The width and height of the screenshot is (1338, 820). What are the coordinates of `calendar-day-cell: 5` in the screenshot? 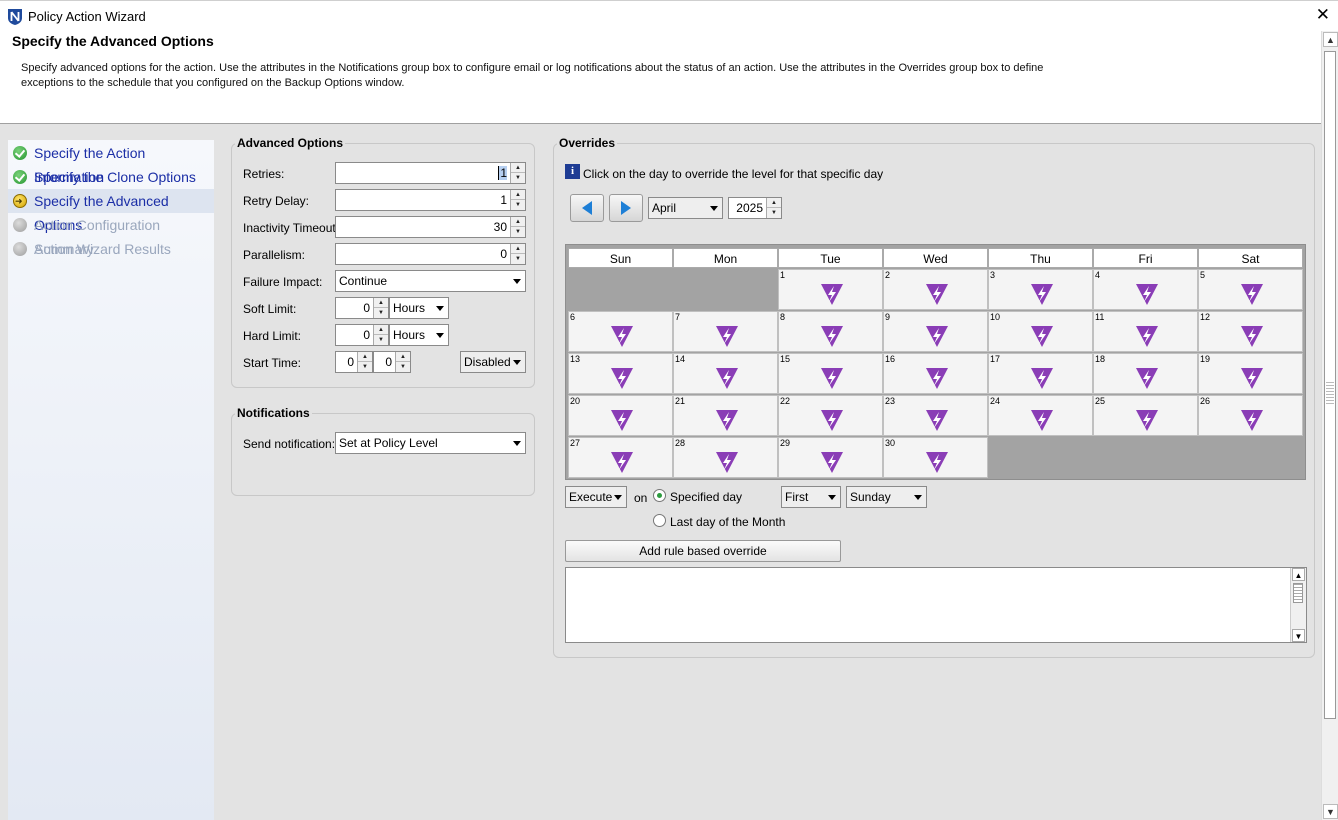 It's located at (1250, 289).